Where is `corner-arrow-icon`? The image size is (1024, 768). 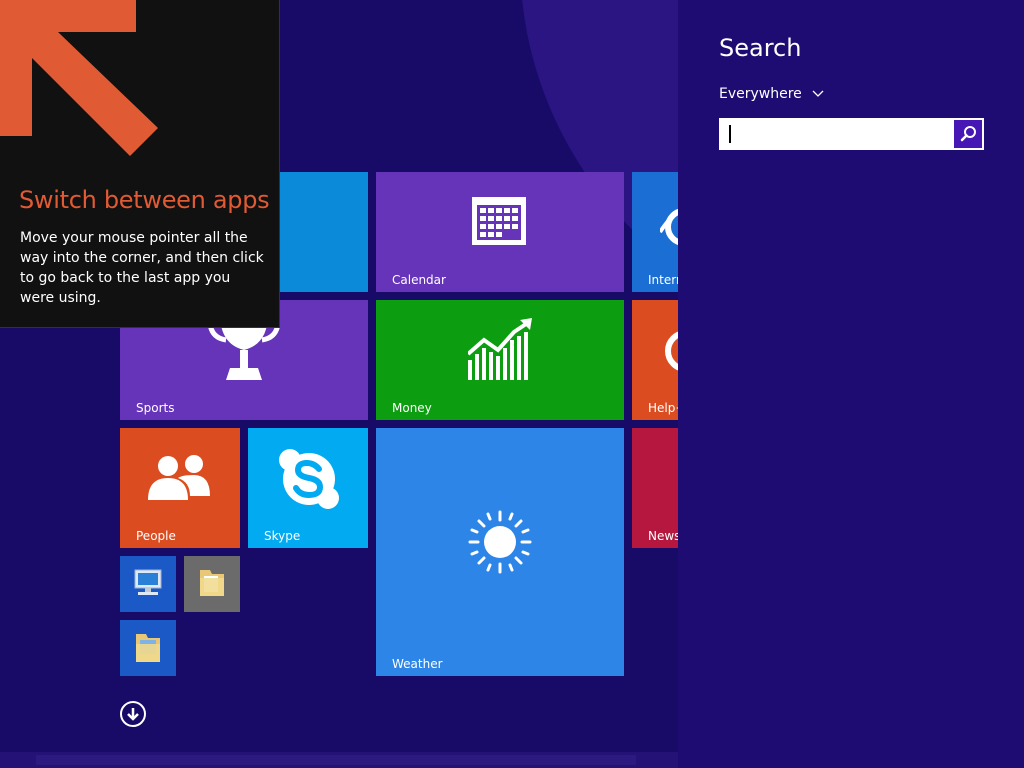 corner-arrow-icon is located at coordinates (79, 78).